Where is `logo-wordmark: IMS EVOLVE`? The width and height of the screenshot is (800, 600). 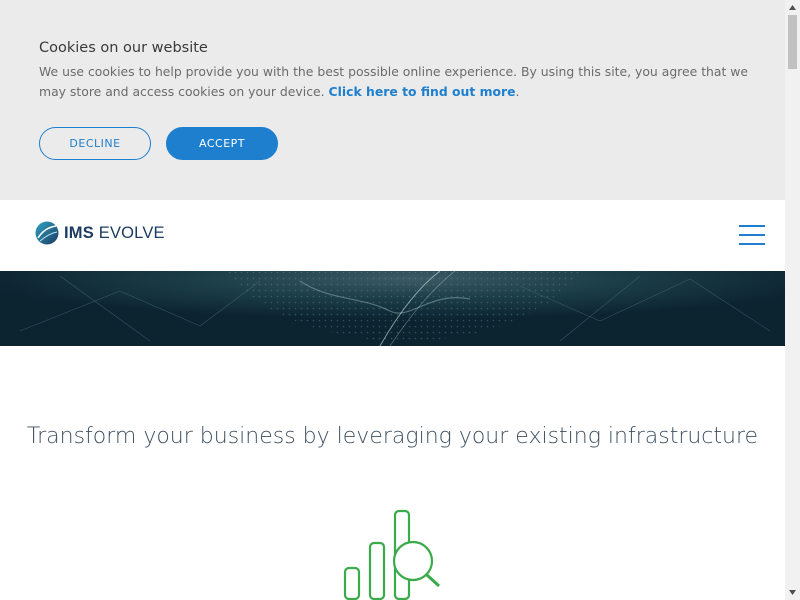 logo-wordmark: IMS EVOLVE is located at coordinates (114, 233).